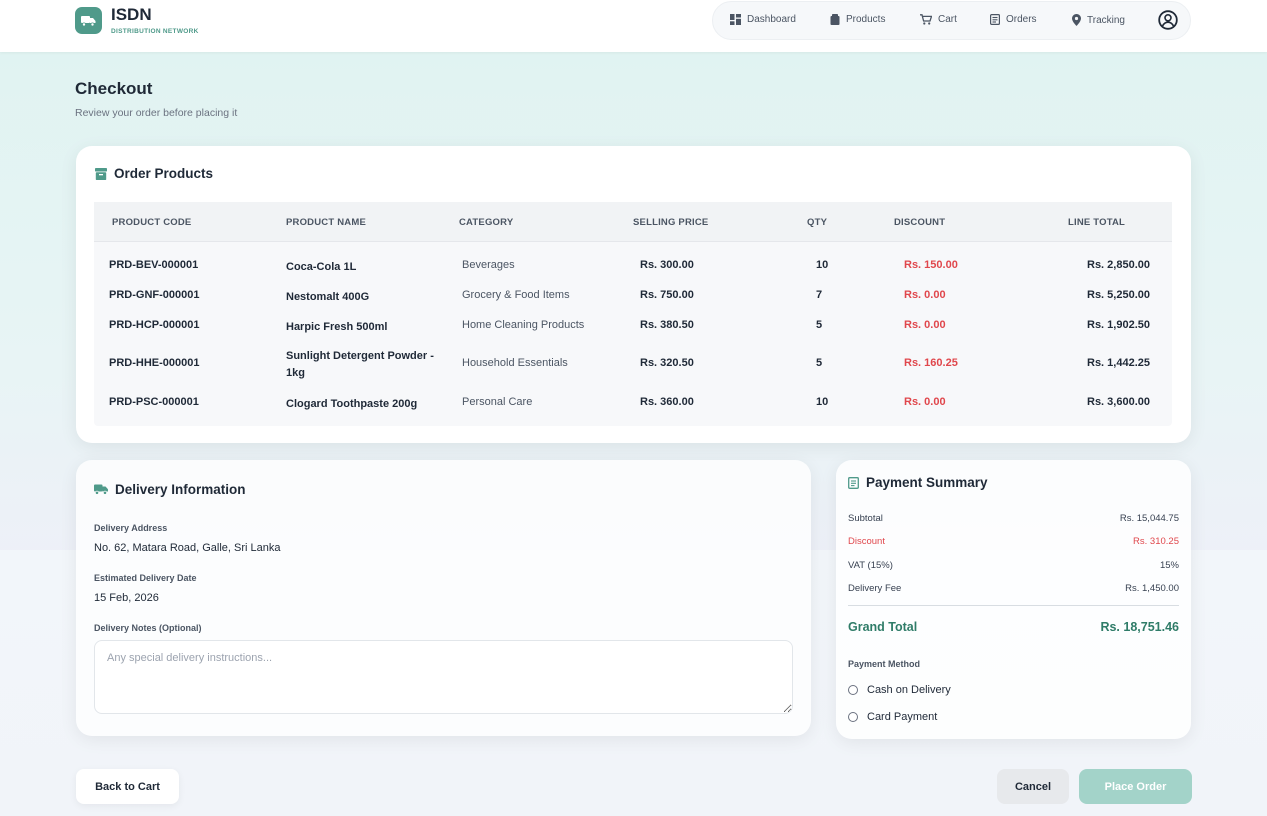  What do you see at coordinates (835, 19) in the screenshot?
I see `box-icon` at bounding box center [835, 19].